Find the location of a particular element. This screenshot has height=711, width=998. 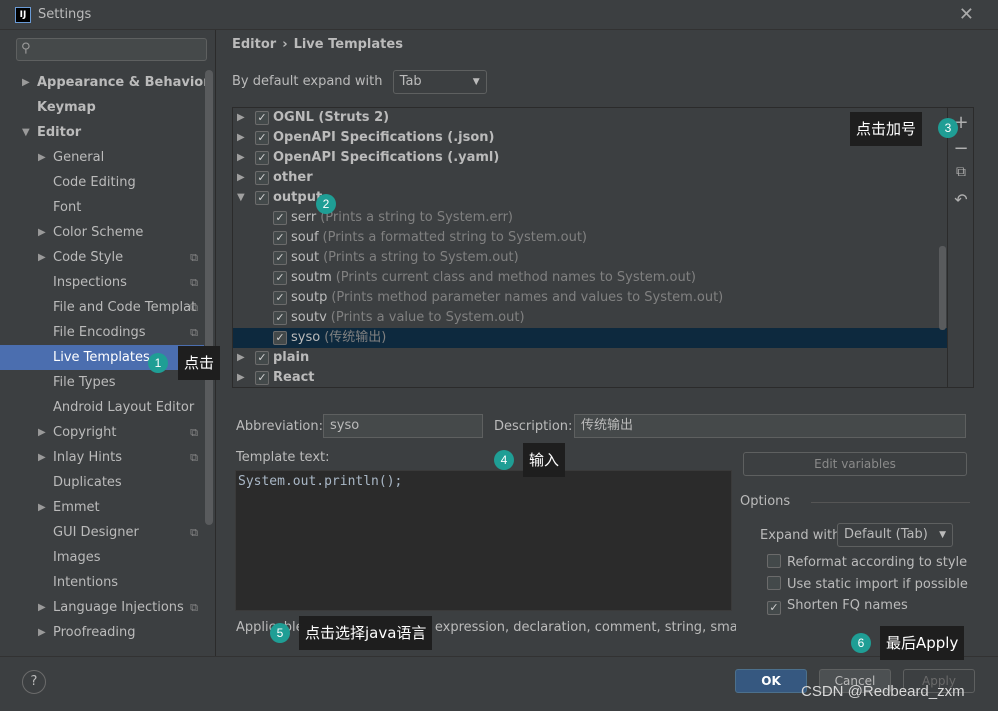

sidebar-item-language-injections: ▶ Language Injections ⧉ is located at coordinates (102, 607).